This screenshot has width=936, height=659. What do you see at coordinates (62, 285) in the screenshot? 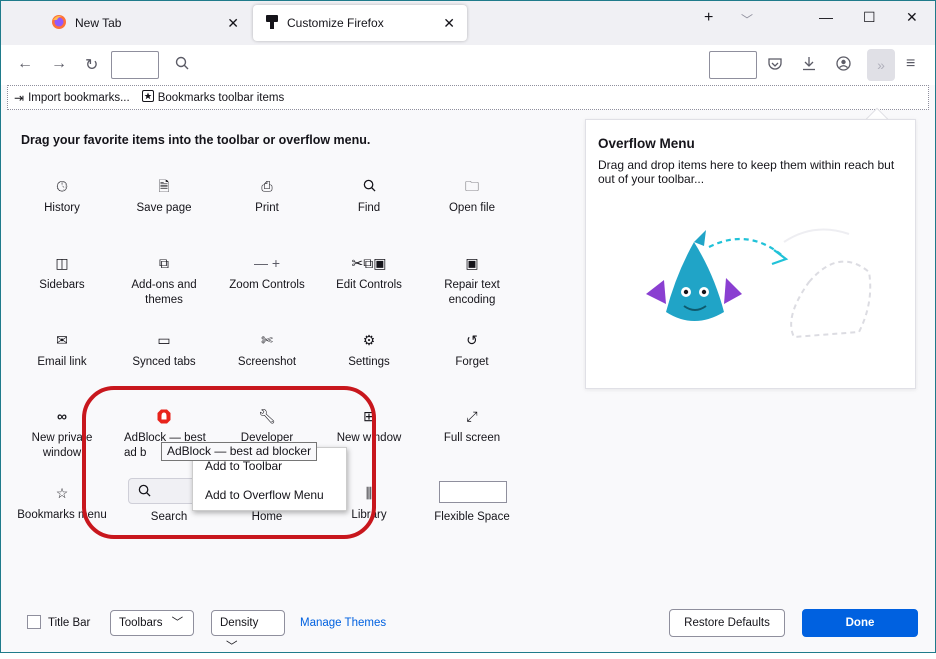
I see `palette-item-label: Sidebars` at bounding box center [62, 285].